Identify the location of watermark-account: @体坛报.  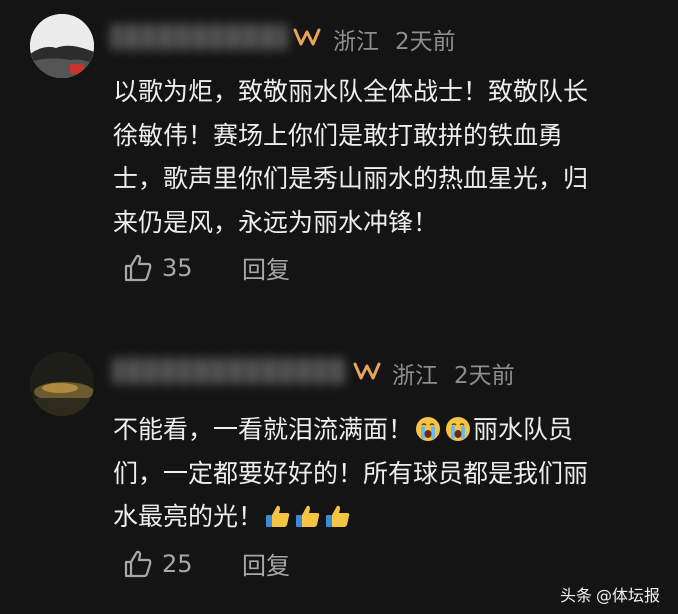
(627, 595).